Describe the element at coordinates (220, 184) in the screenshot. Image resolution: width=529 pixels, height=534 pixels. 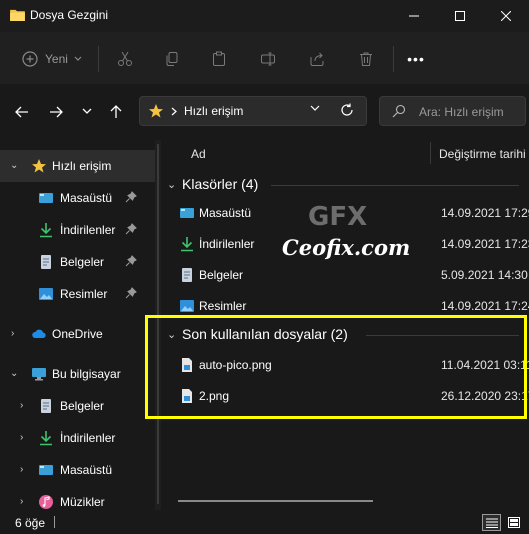
I see `group-title: Klasörler (4)` at that location.